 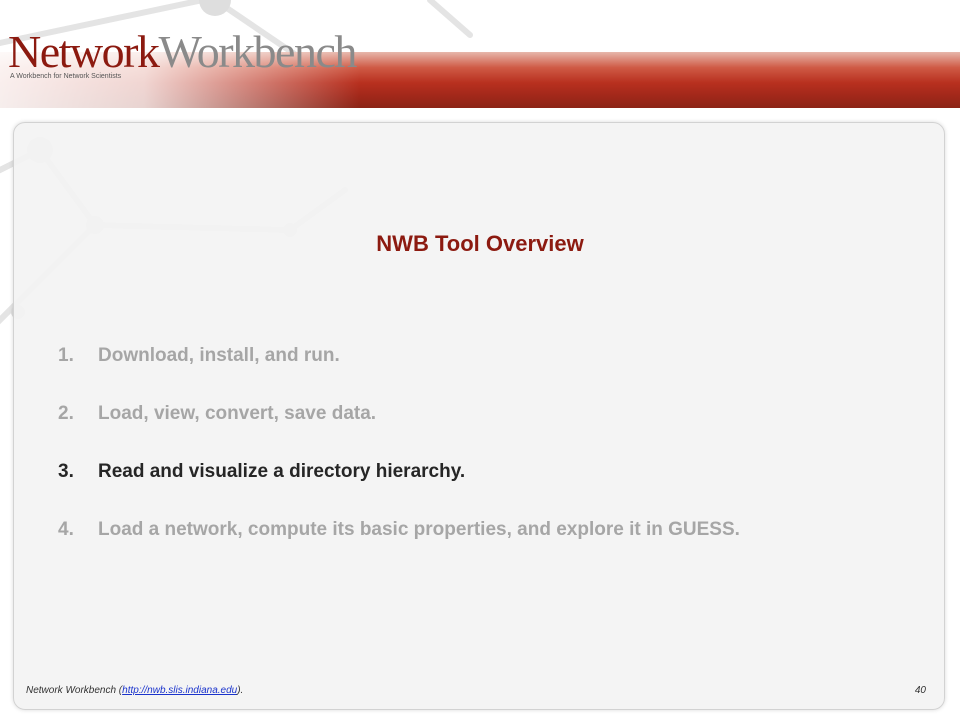 I want to click on list-item-number: 1., so click(x=66, y=355).